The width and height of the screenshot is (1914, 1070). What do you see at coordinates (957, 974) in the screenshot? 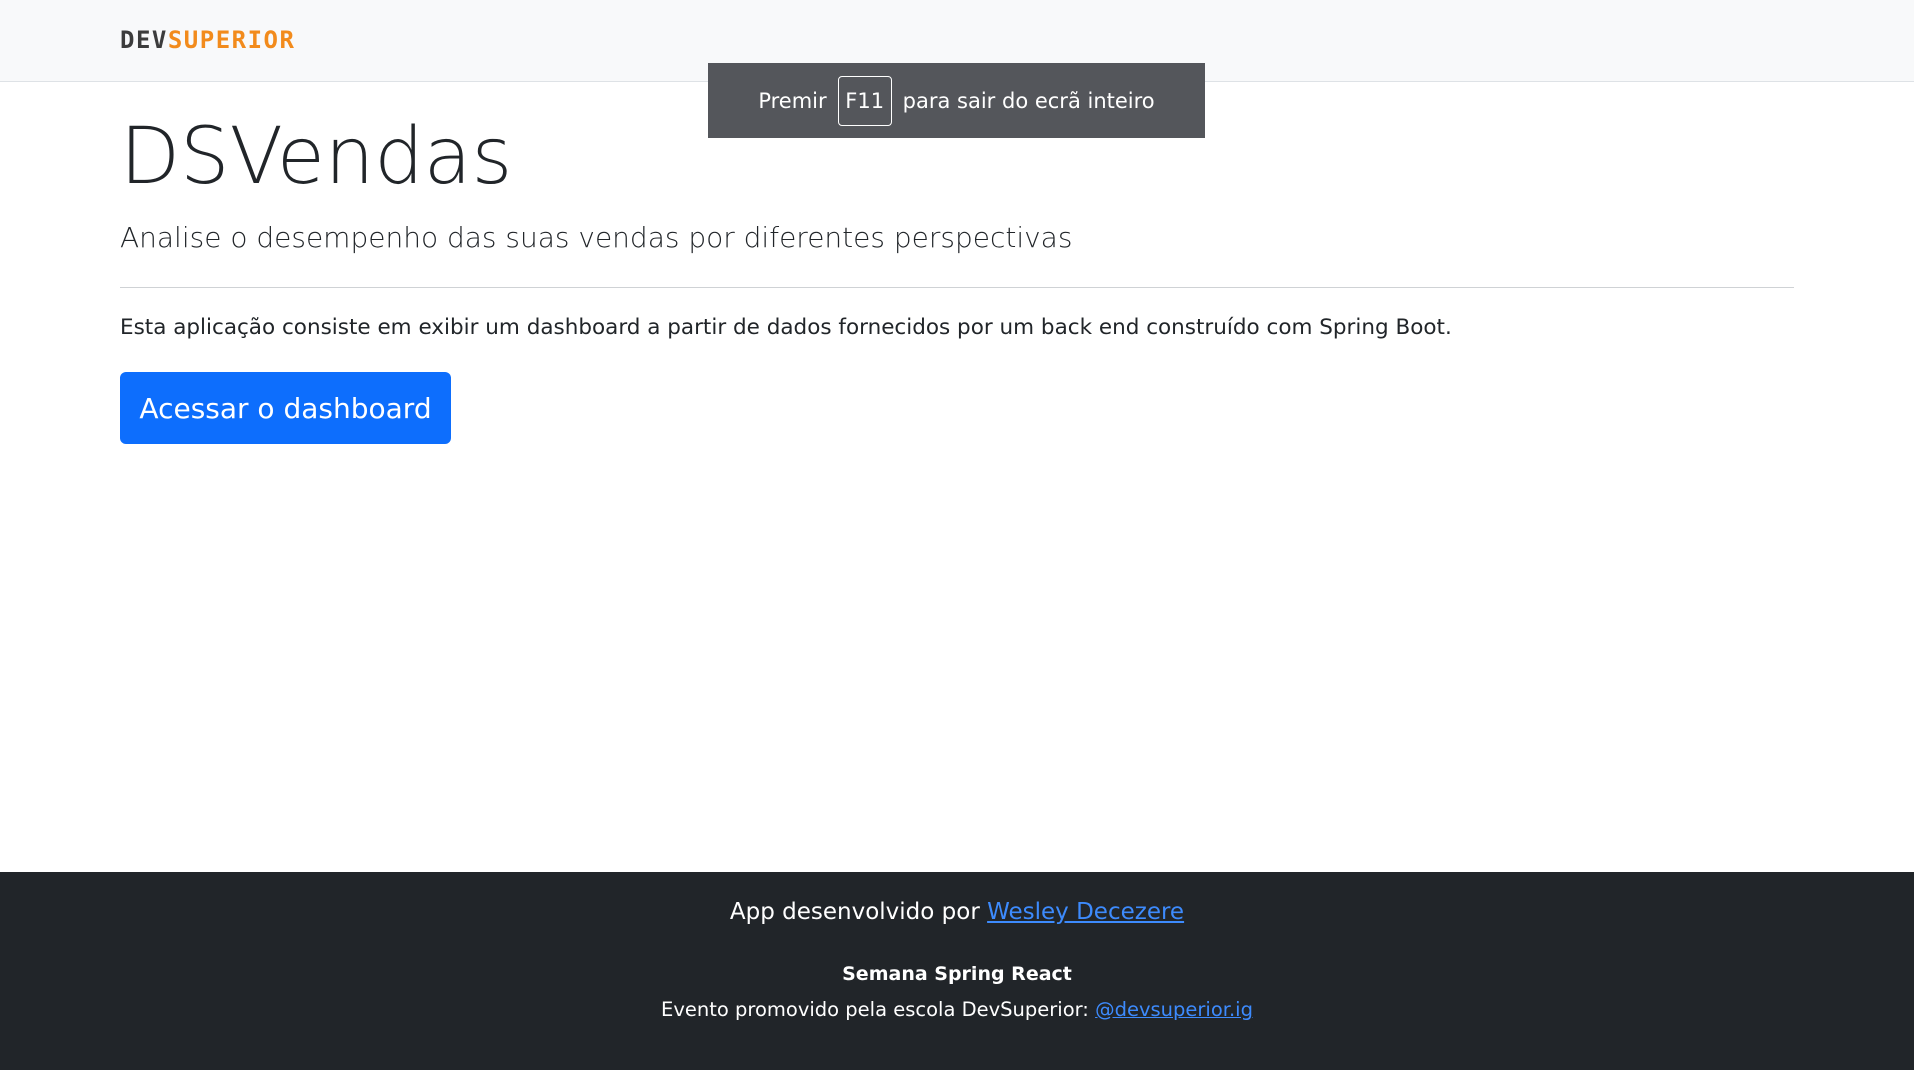
I see `footer-event-title: Semana Spring React` at bounding box center [957, 974].